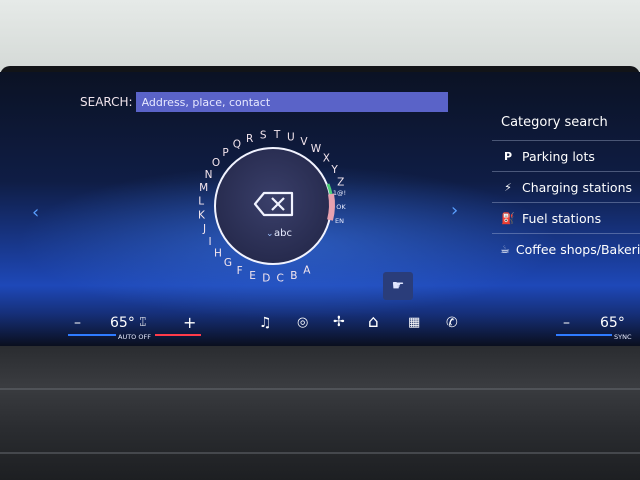 This screenshot has width=640, height=480. I want to click on letter-key: E, so click(252, 276).